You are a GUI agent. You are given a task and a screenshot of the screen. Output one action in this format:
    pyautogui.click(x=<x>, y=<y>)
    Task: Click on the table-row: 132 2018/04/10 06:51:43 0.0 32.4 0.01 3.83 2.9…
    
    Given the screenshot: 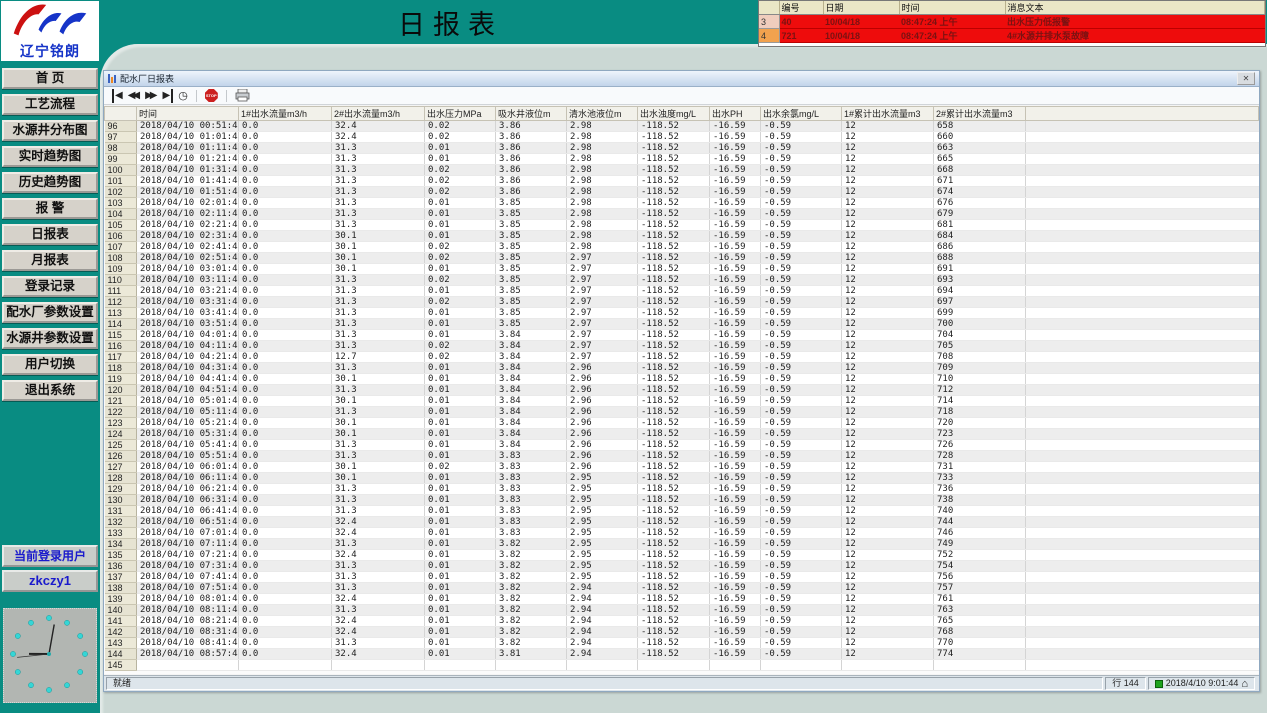 What is the action you would take?
    pyautogui.click(x=681, y=522)
    